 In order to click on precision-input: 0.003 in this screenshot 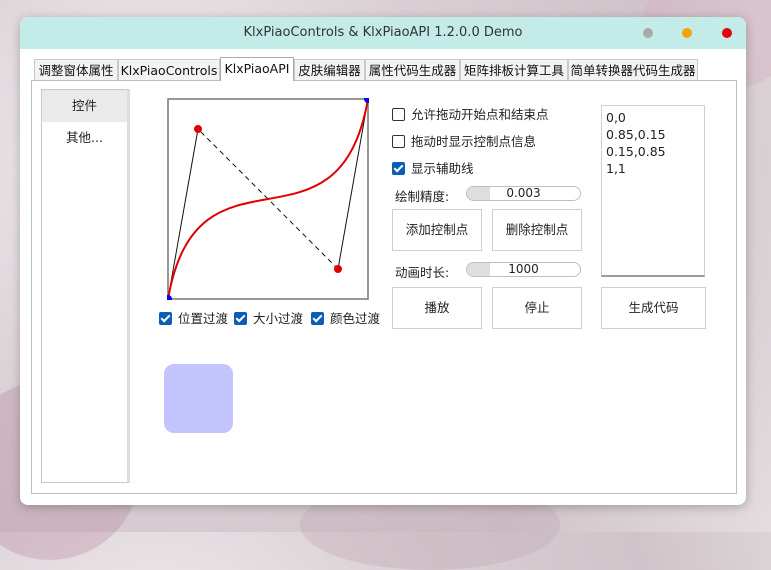, I will do `click(523, 193)`.